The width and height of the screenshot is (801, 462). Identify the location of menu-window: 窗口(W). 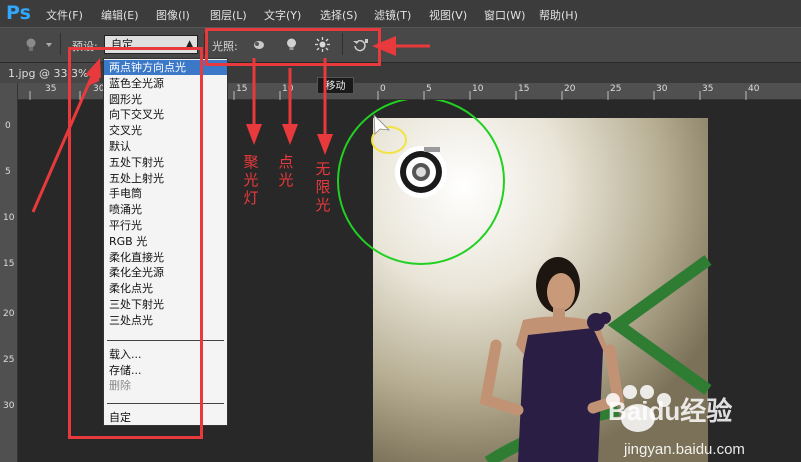
(504, 15).